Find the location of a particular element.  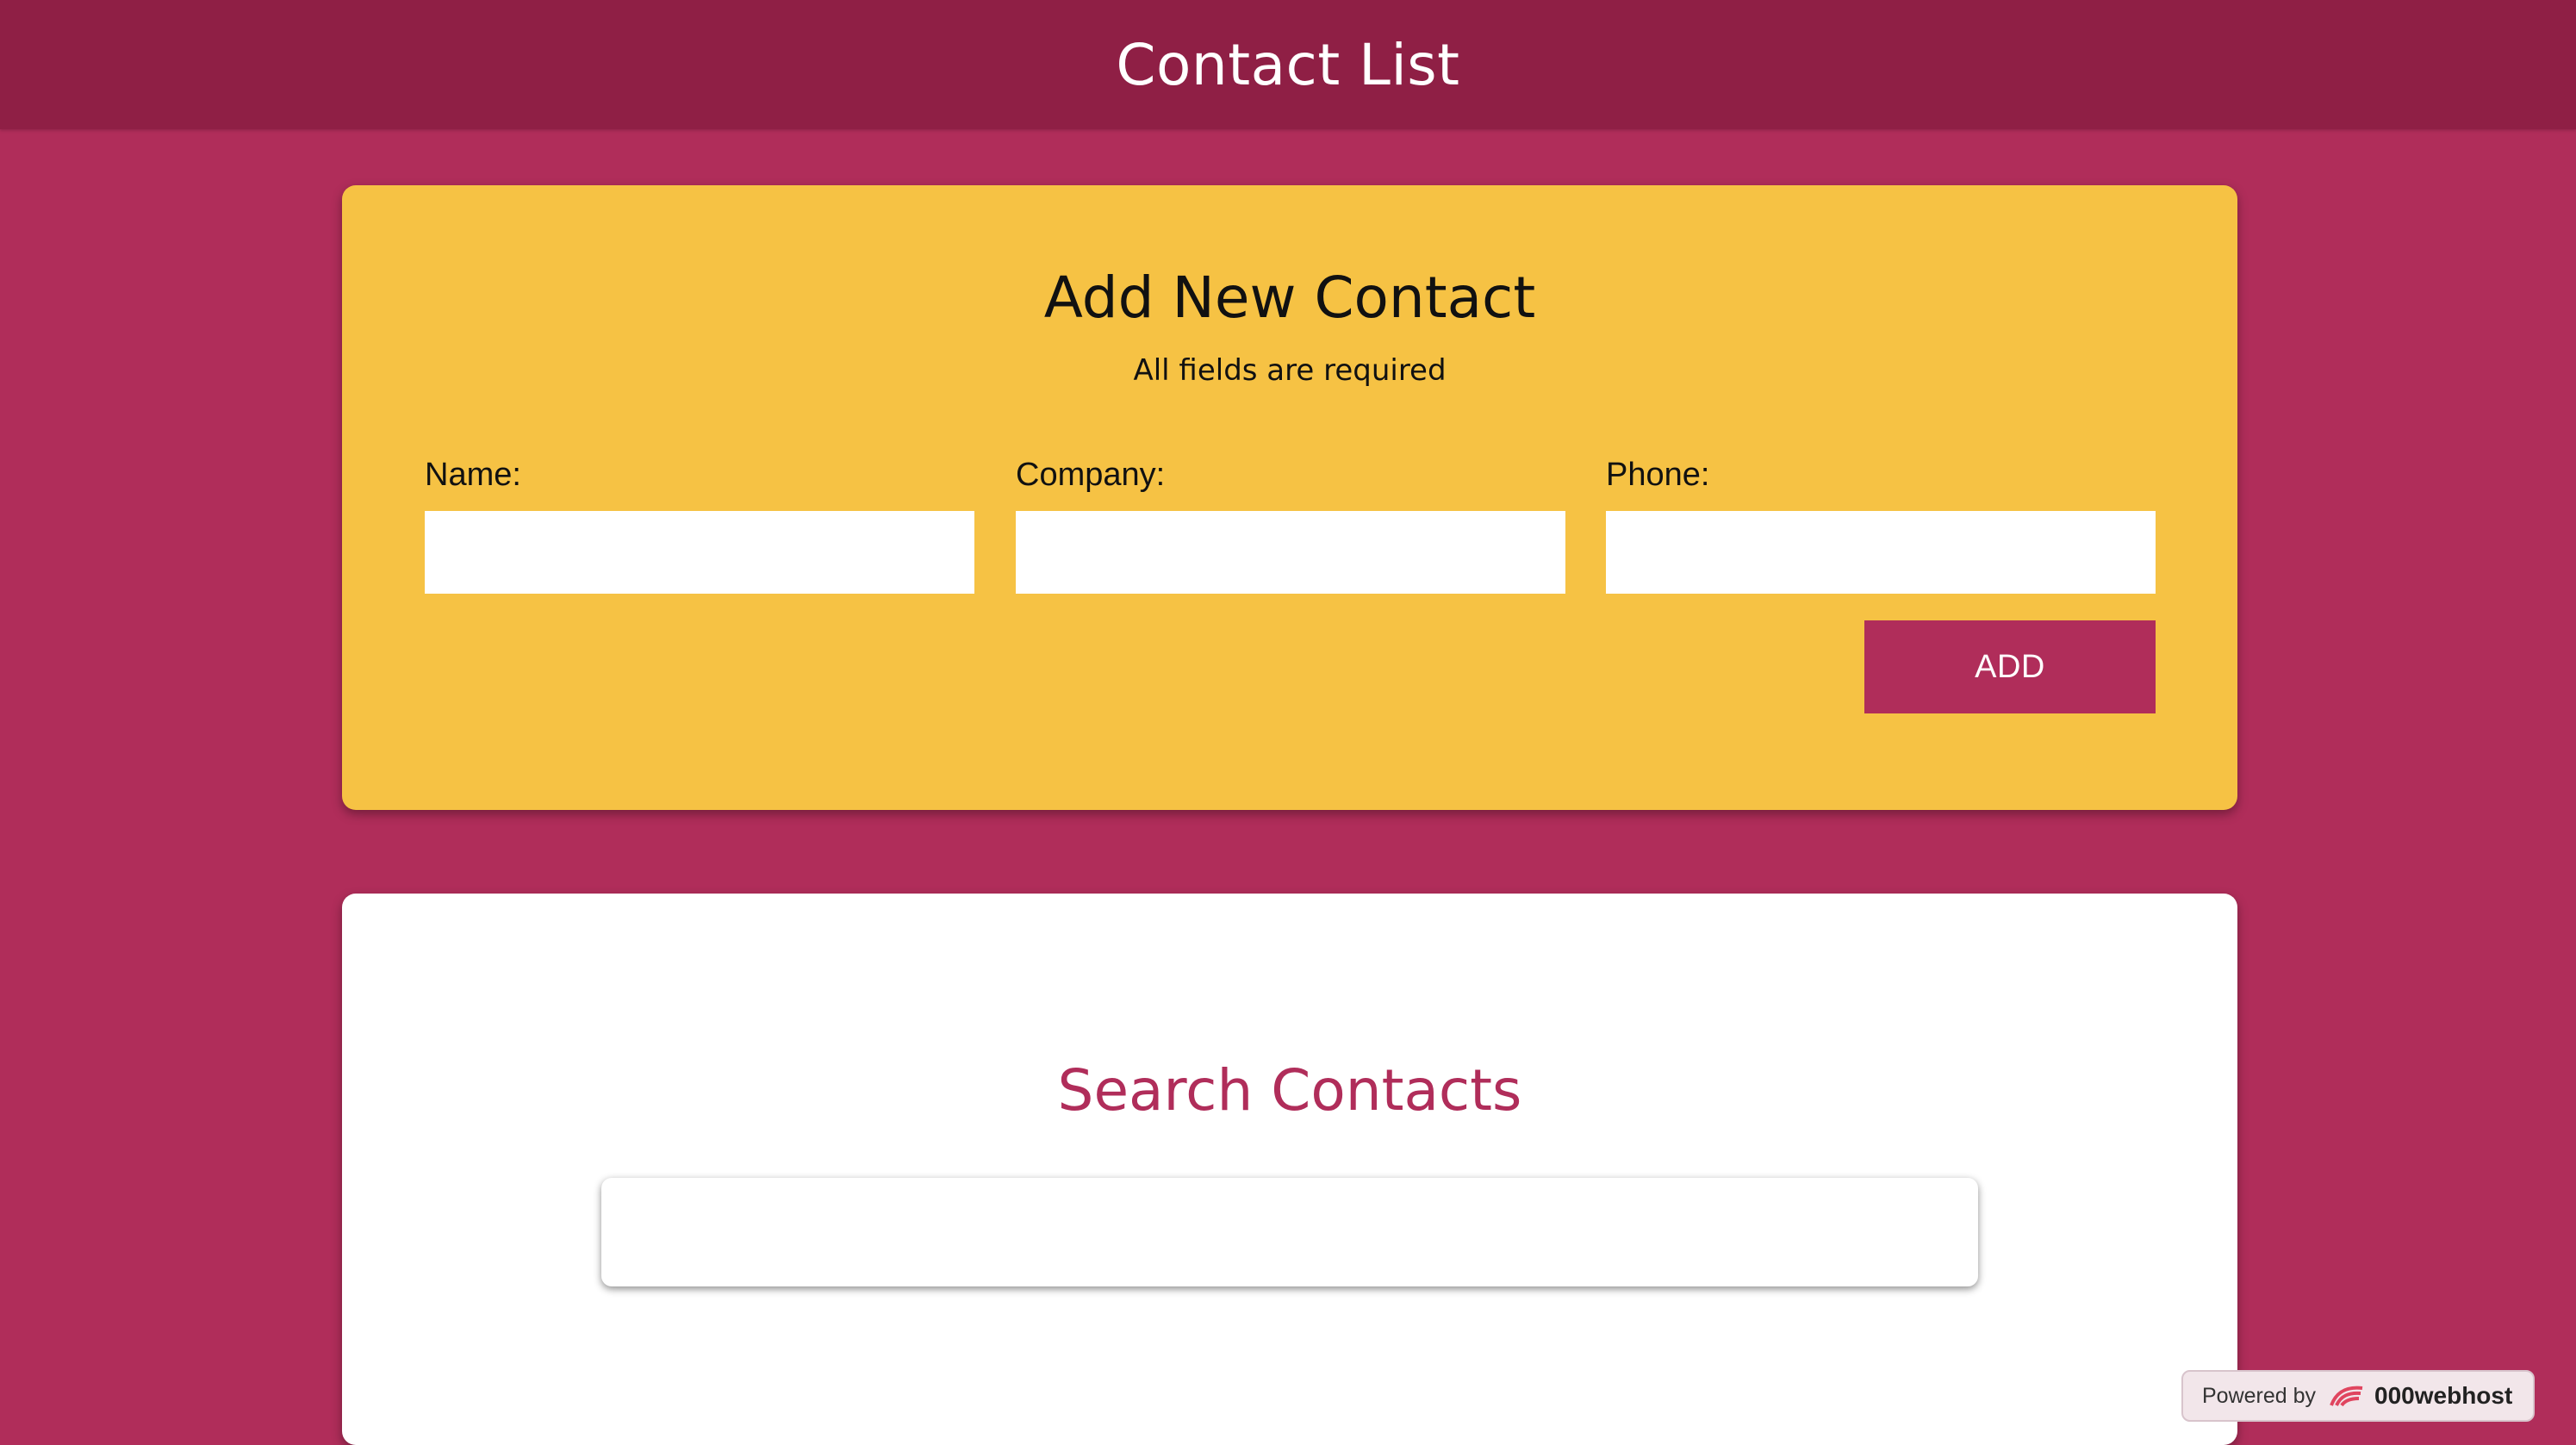

search-input is located at coordinates (1290, 1232).